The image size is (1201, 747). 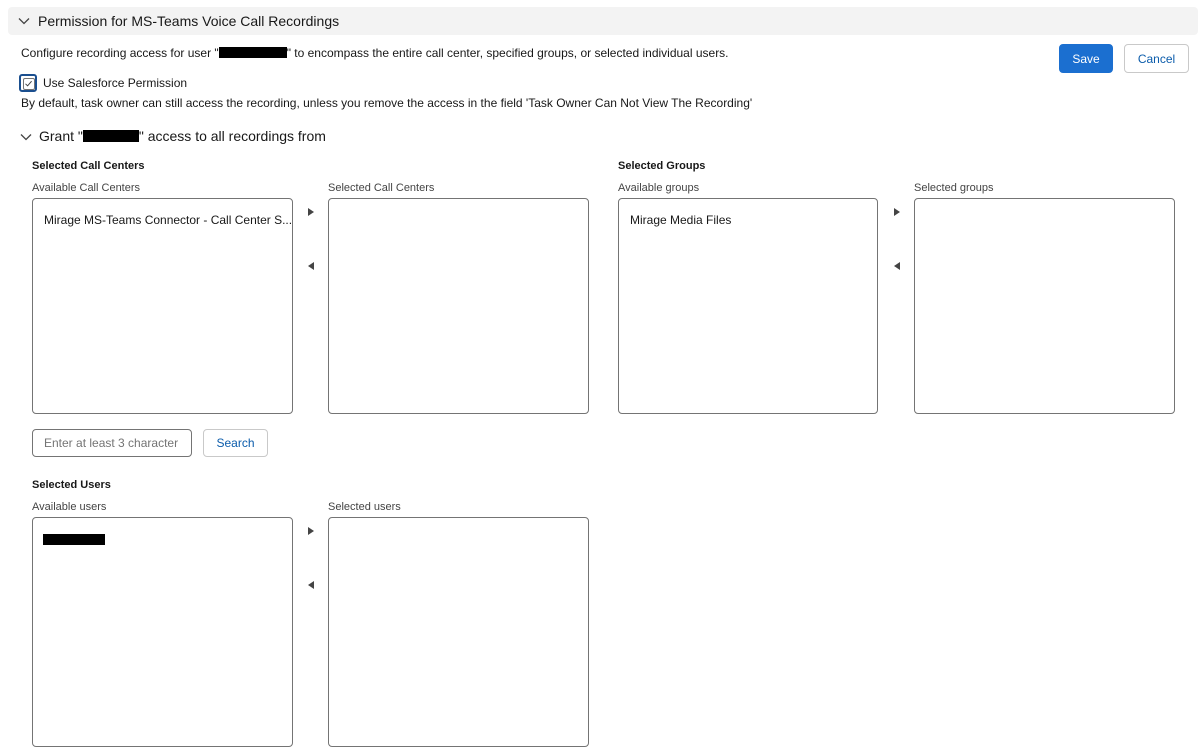 I want to click on check-icon, so click(x=28, y=83).